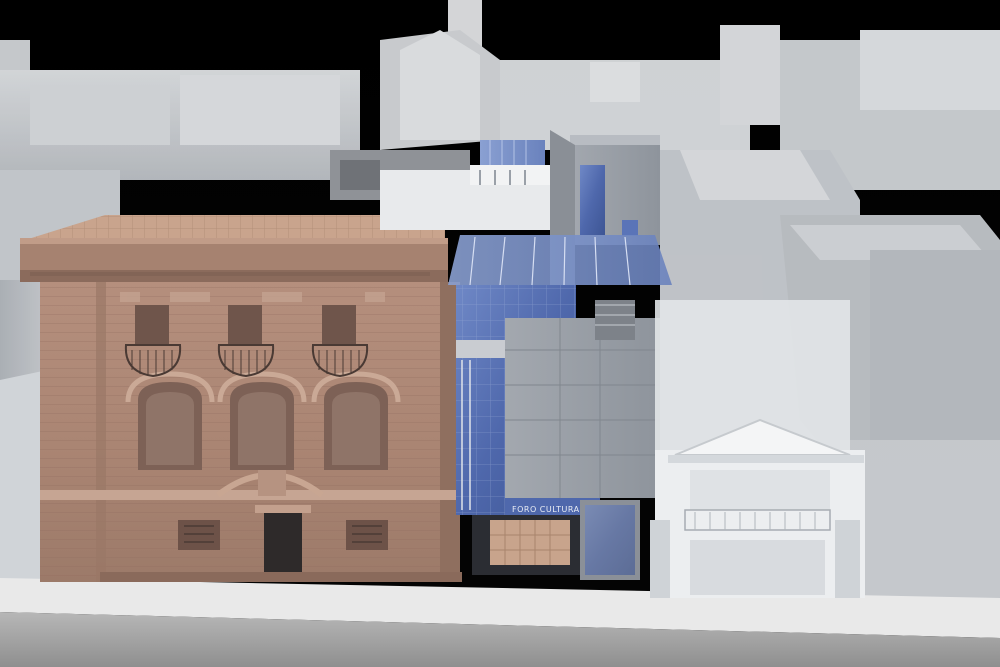 Image resolution: width=1000 pixels, height=667 pixels. Describe the element at coordinates (582, 408) in the screenshot. I see `metal-cladding` at that location.